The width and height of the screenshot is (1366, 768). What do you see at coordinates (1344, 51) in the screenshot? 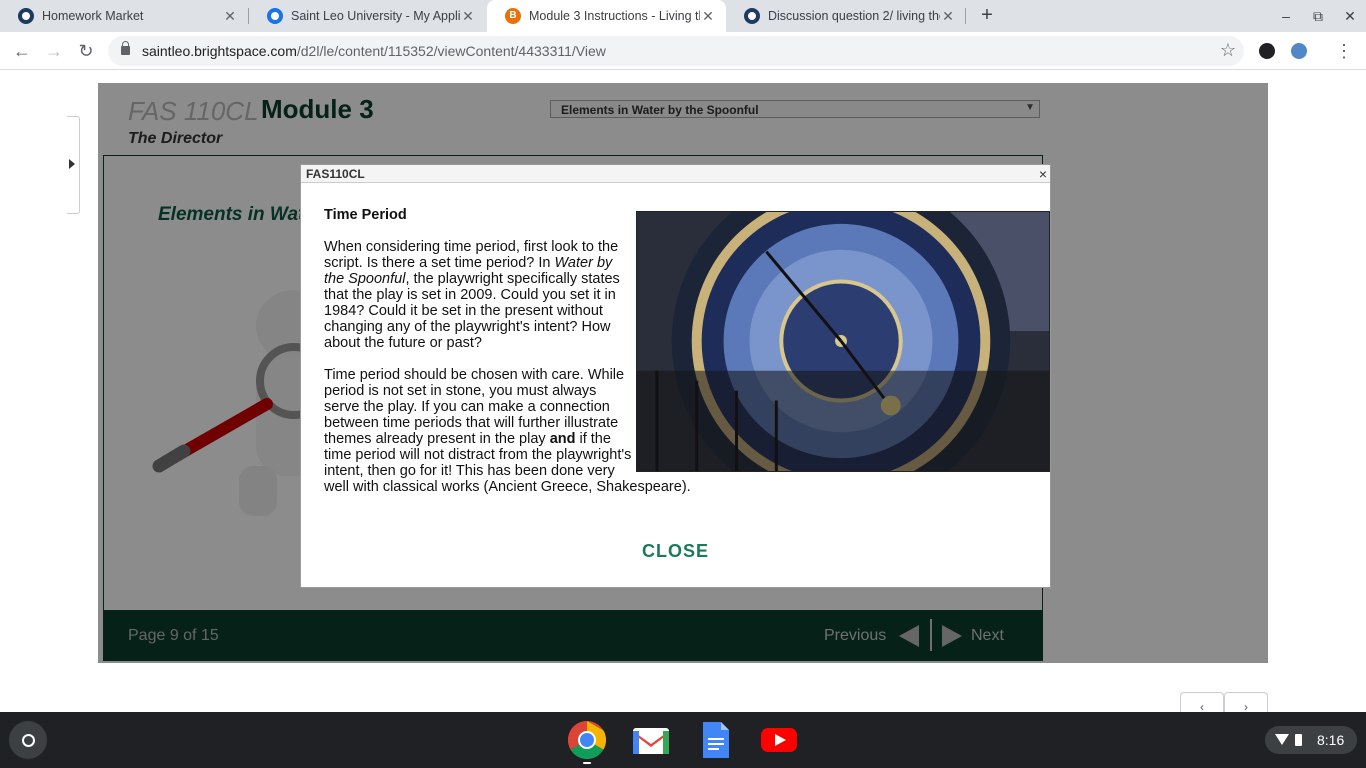
I see `browser-menu-button: ⋮` at bounding box center [1344, 51].